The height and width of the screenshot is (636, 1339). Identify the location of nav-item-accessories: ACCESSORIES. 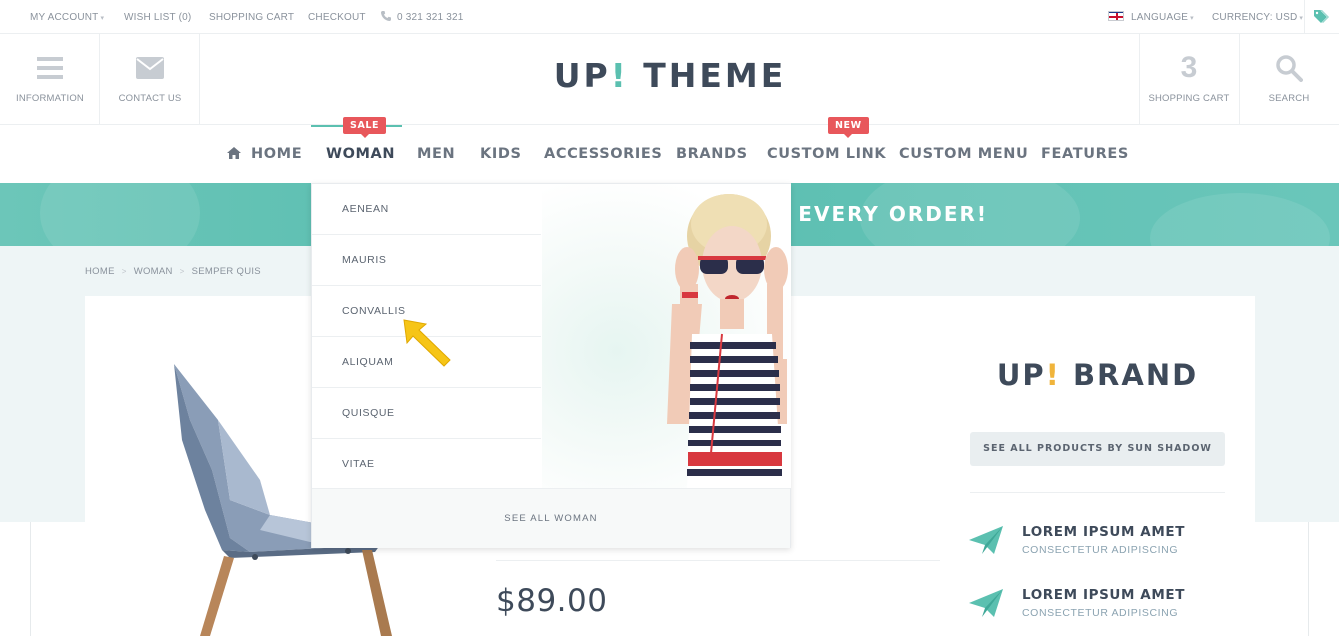
(603, 154).